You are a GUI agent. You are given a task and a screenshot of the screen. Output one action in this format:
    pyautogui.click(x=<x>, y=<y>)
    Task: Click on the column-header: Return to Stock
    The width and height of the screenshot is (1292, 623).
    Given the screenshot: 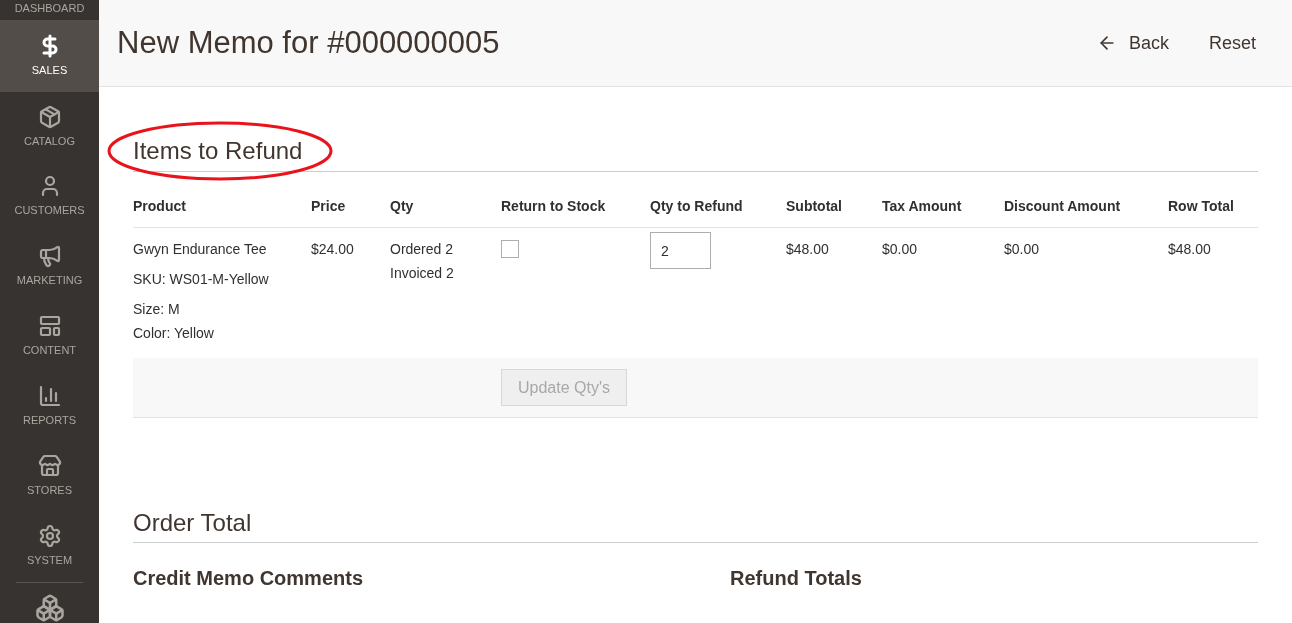 What is the action you would take?
    pyautogui.click(x=554, y=206)
    